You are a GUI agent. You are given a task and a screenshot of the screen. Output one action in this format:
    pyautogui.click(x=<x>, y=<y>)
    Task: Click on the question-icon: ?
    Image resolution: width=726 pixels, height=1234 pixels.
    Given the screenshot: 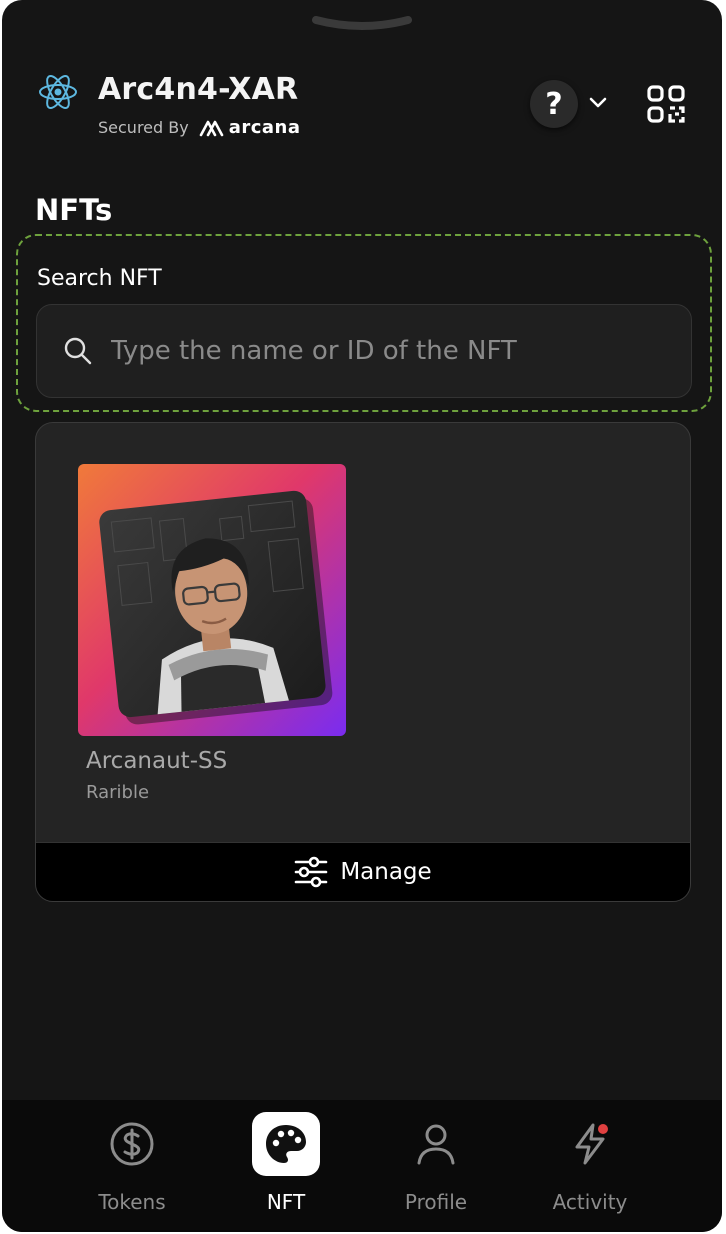 What is the action you would take?
    pyautogui.click(x=554, y=104)
    